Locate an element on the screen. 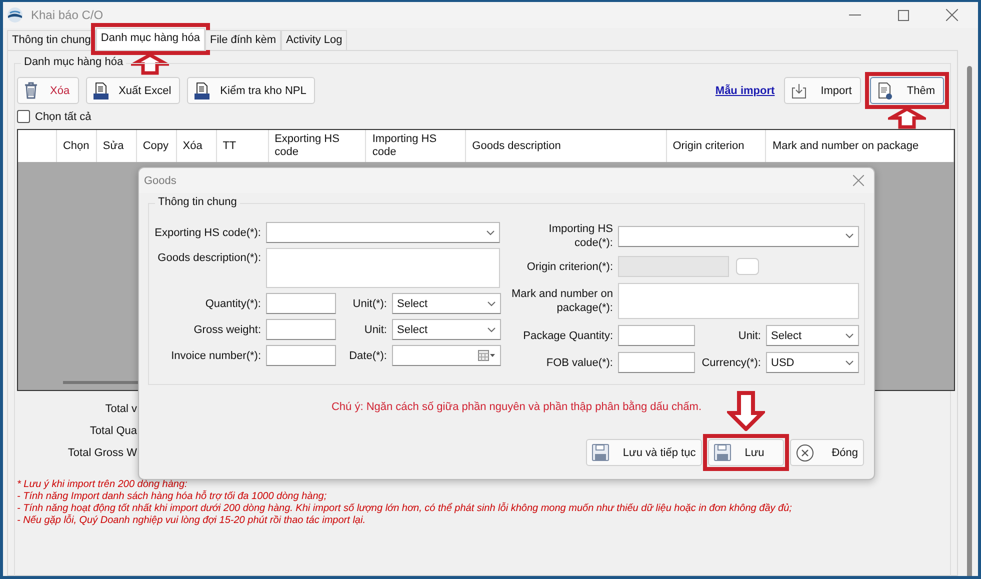 The width and height of the screenshot is (981, 579). column-header: Origin criterion is located at coordinates (708, 146).